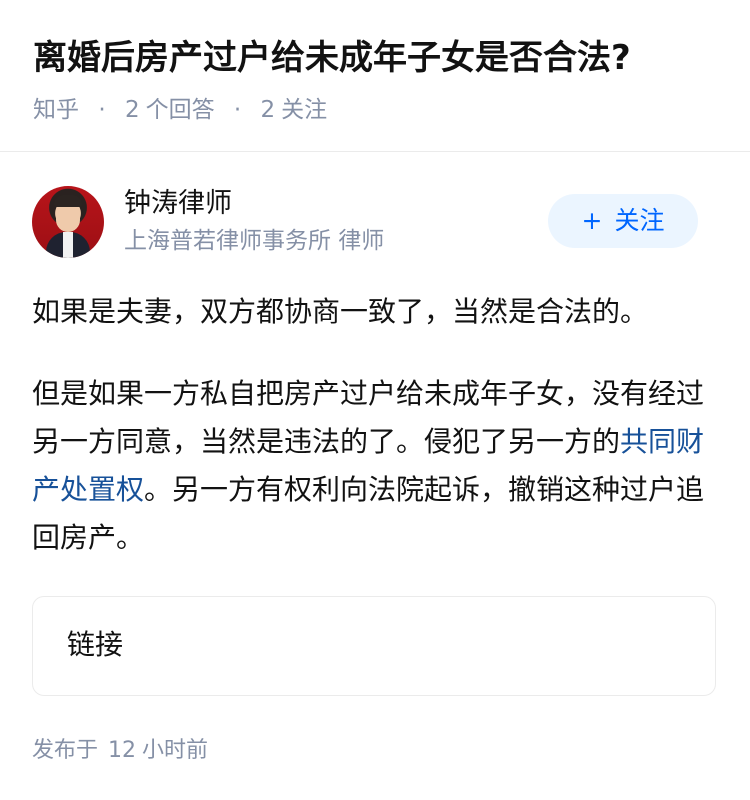  I want to click on publish-value: 12, so click(122, 750).